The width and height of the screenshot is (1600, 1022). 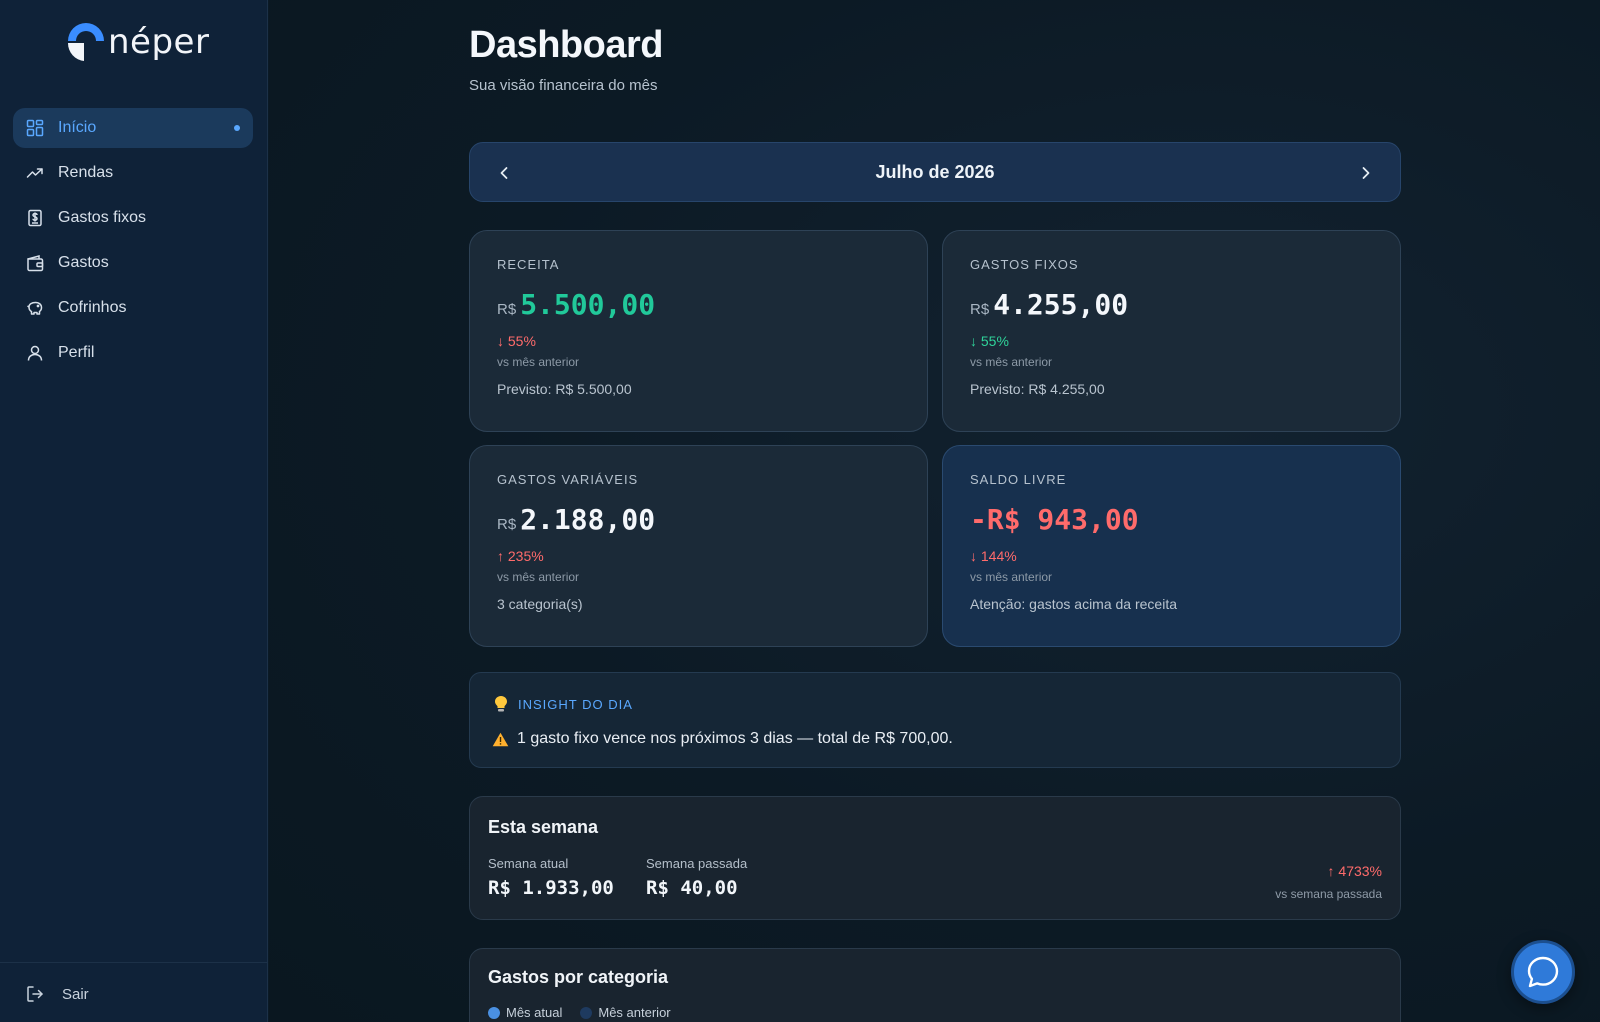 I want to click on active-indicator-dot, so click(x=237, y=128).